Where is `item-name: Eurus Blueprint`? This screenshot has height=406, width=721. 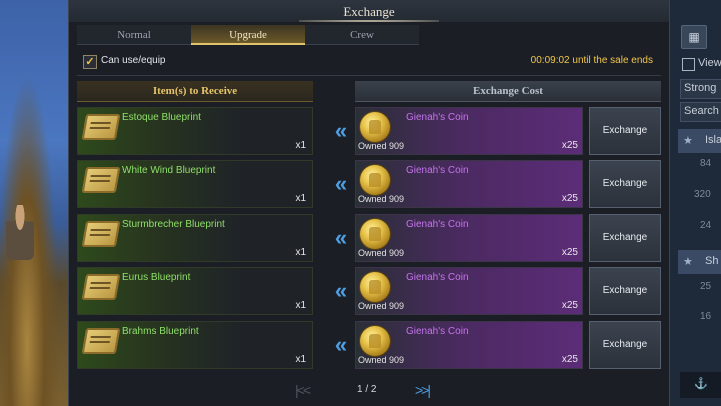
item-name: Eurus Blueprint is located at coordinates (156, 277).